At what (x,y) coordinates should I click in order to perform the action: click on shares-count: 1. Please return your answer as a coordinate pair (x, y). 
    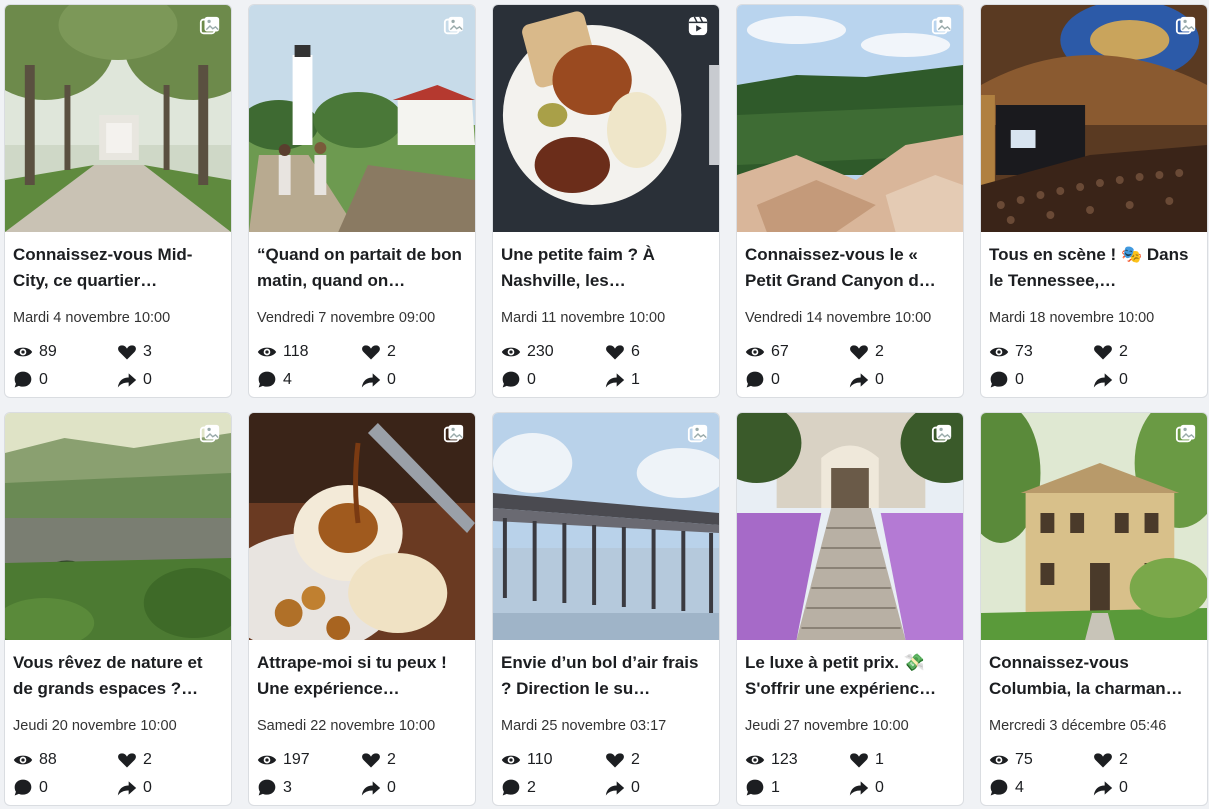
    Looking at the image, I should click on (635, 379).